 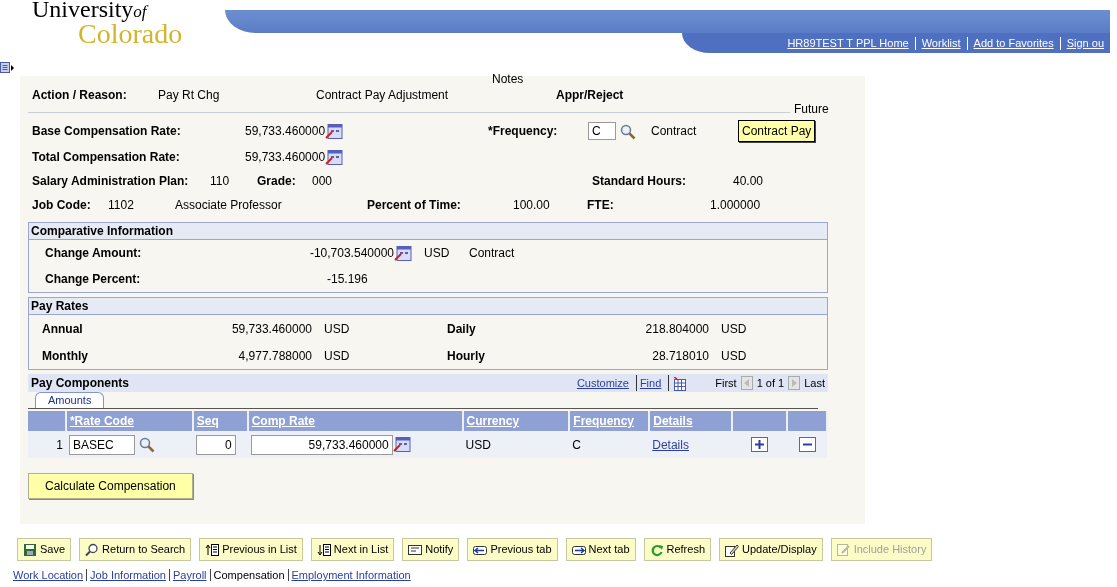 I want to click on edit-icon, so click(x=732, y=549).